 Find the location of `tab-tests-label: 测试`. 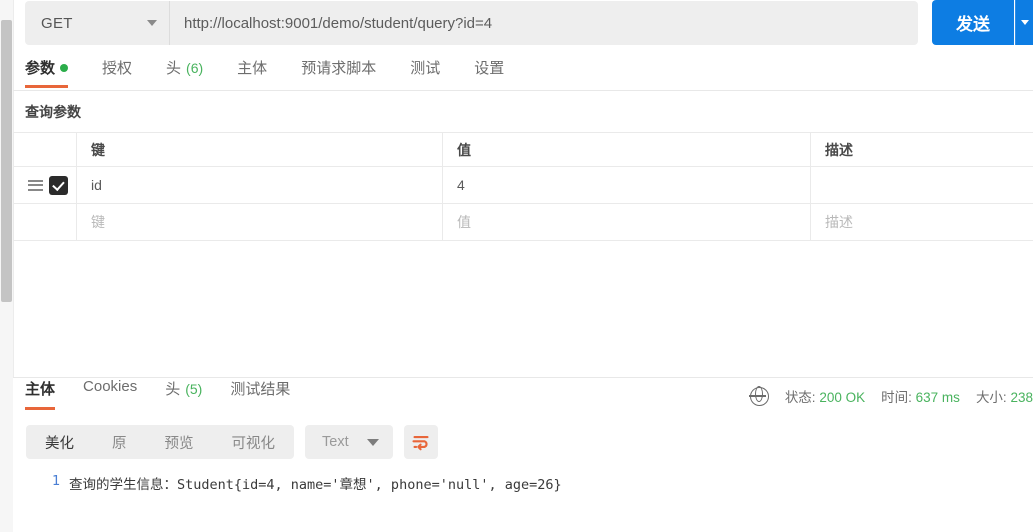

tab-tests-label: 测试 is located at coordinates (425, 68).